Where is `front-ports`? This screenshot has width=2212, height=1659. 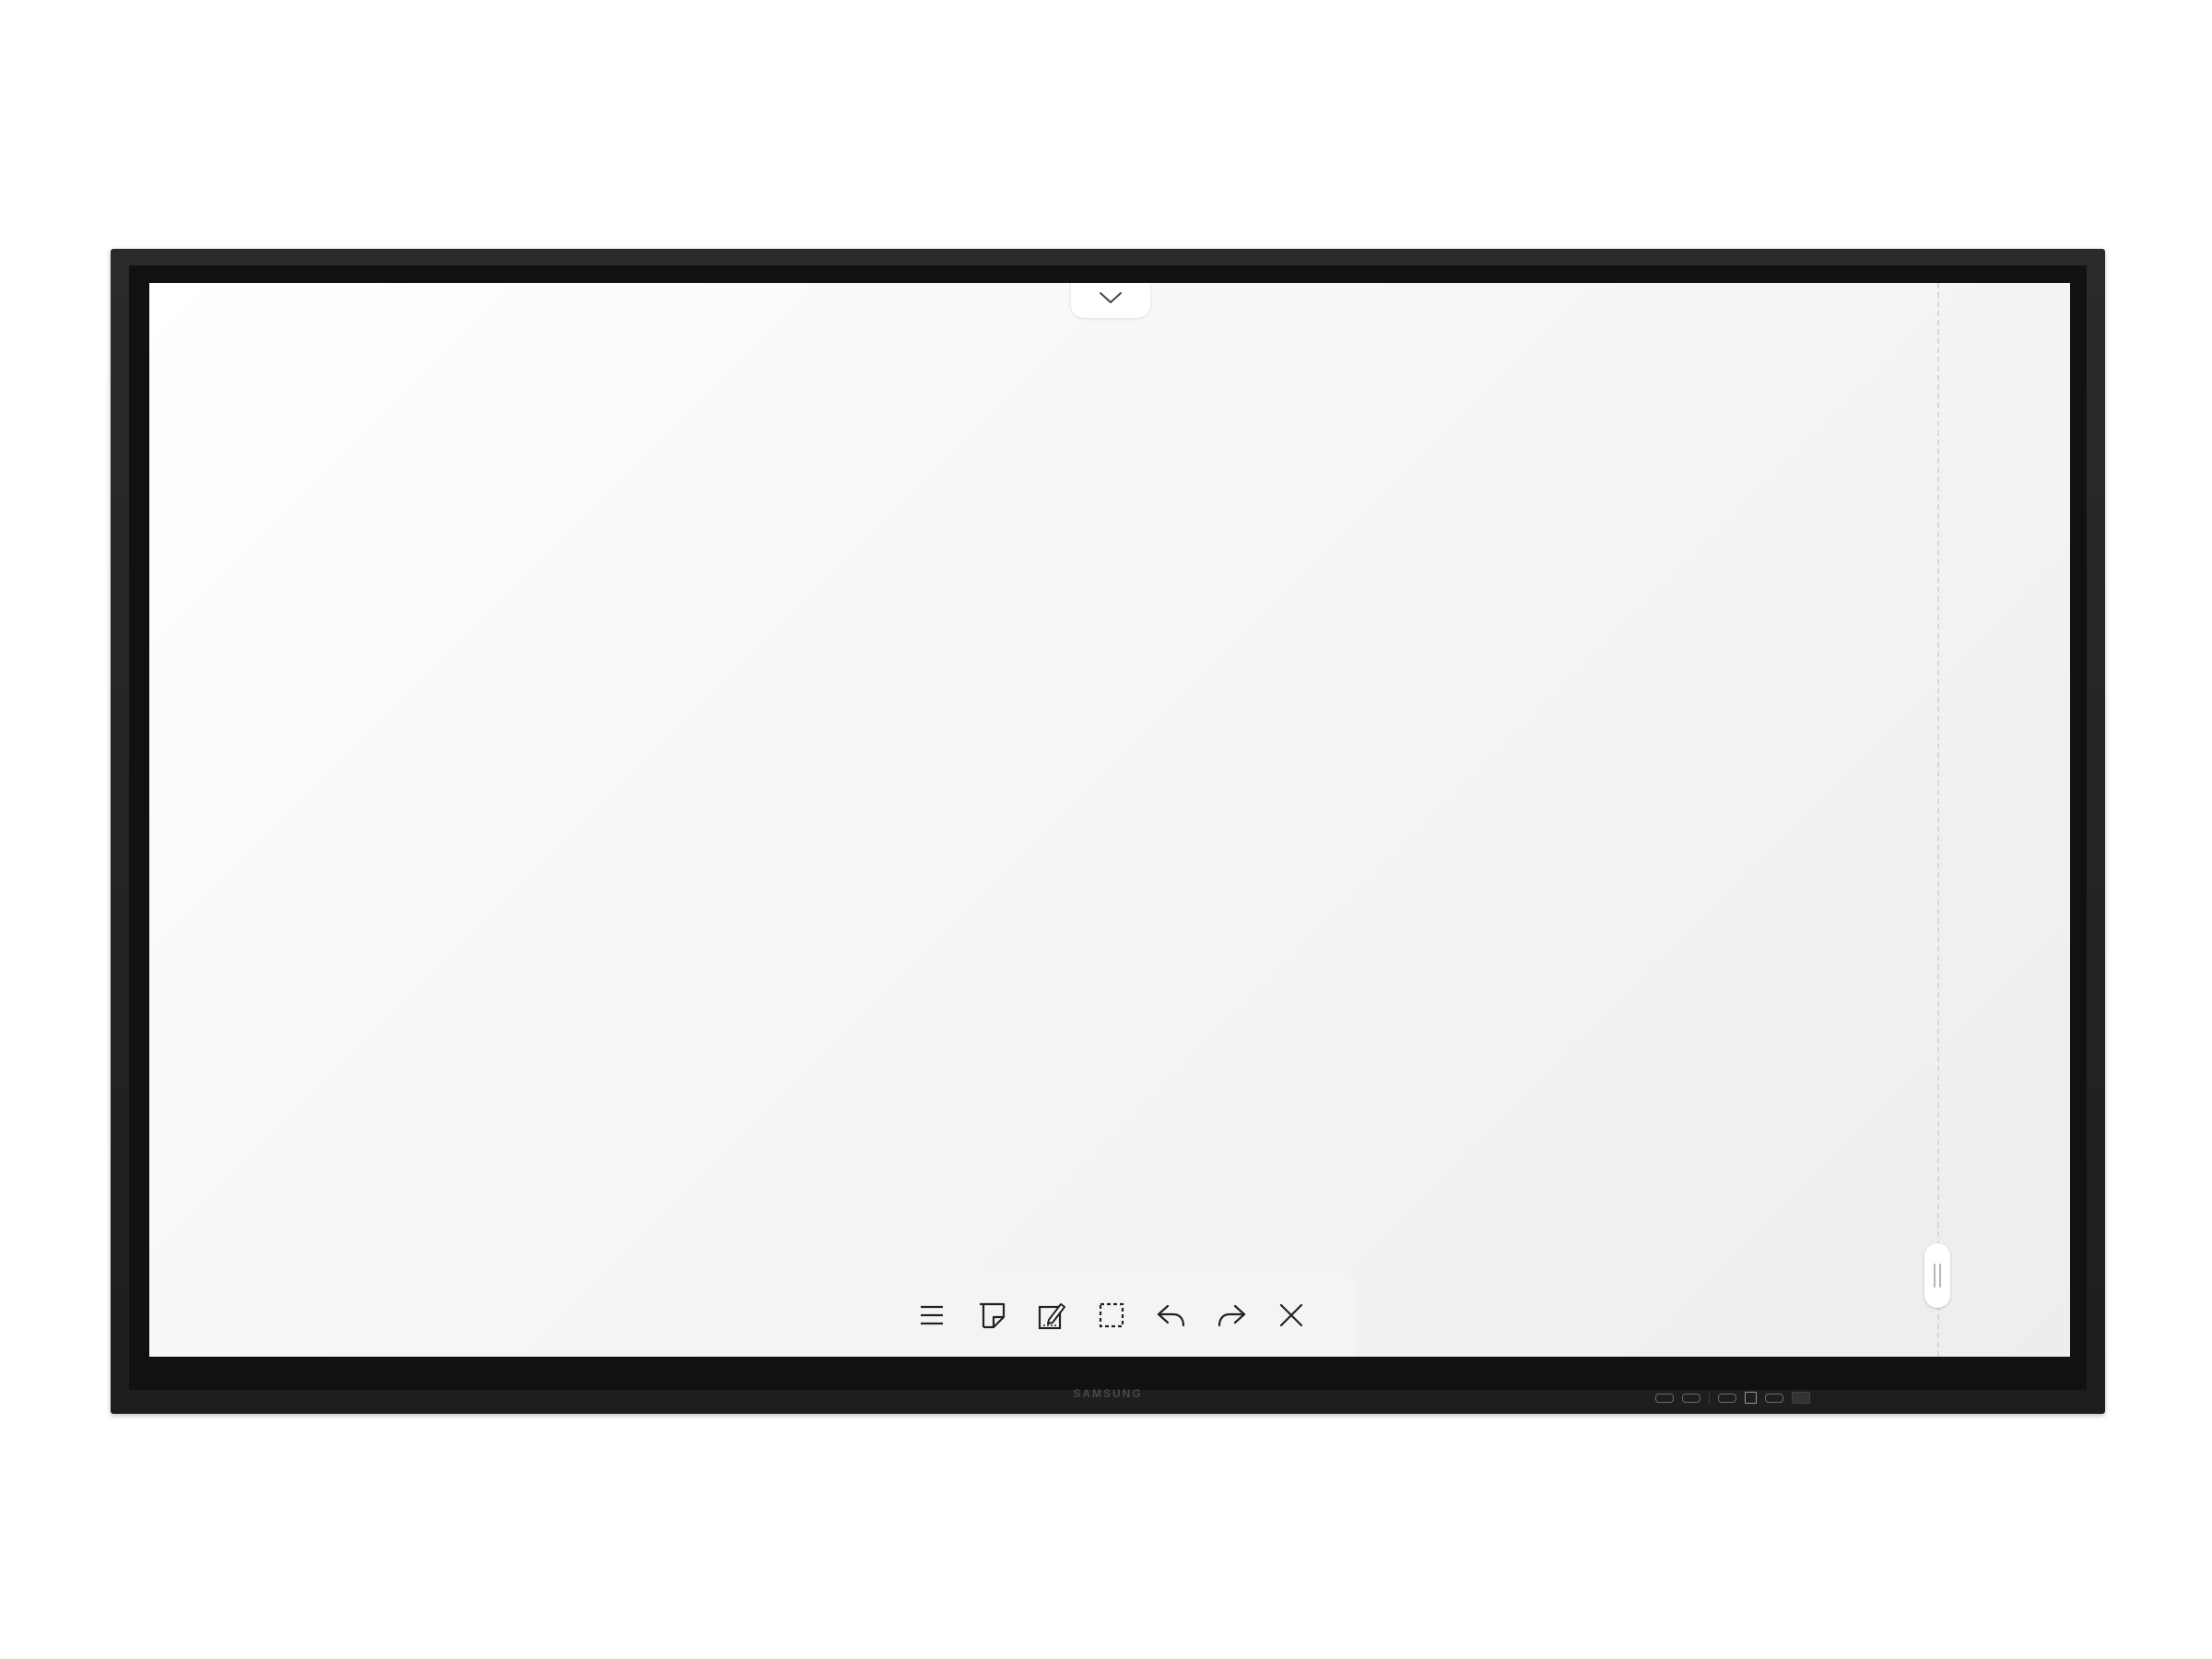
front-ports is located at coordinates (1732, 1398).